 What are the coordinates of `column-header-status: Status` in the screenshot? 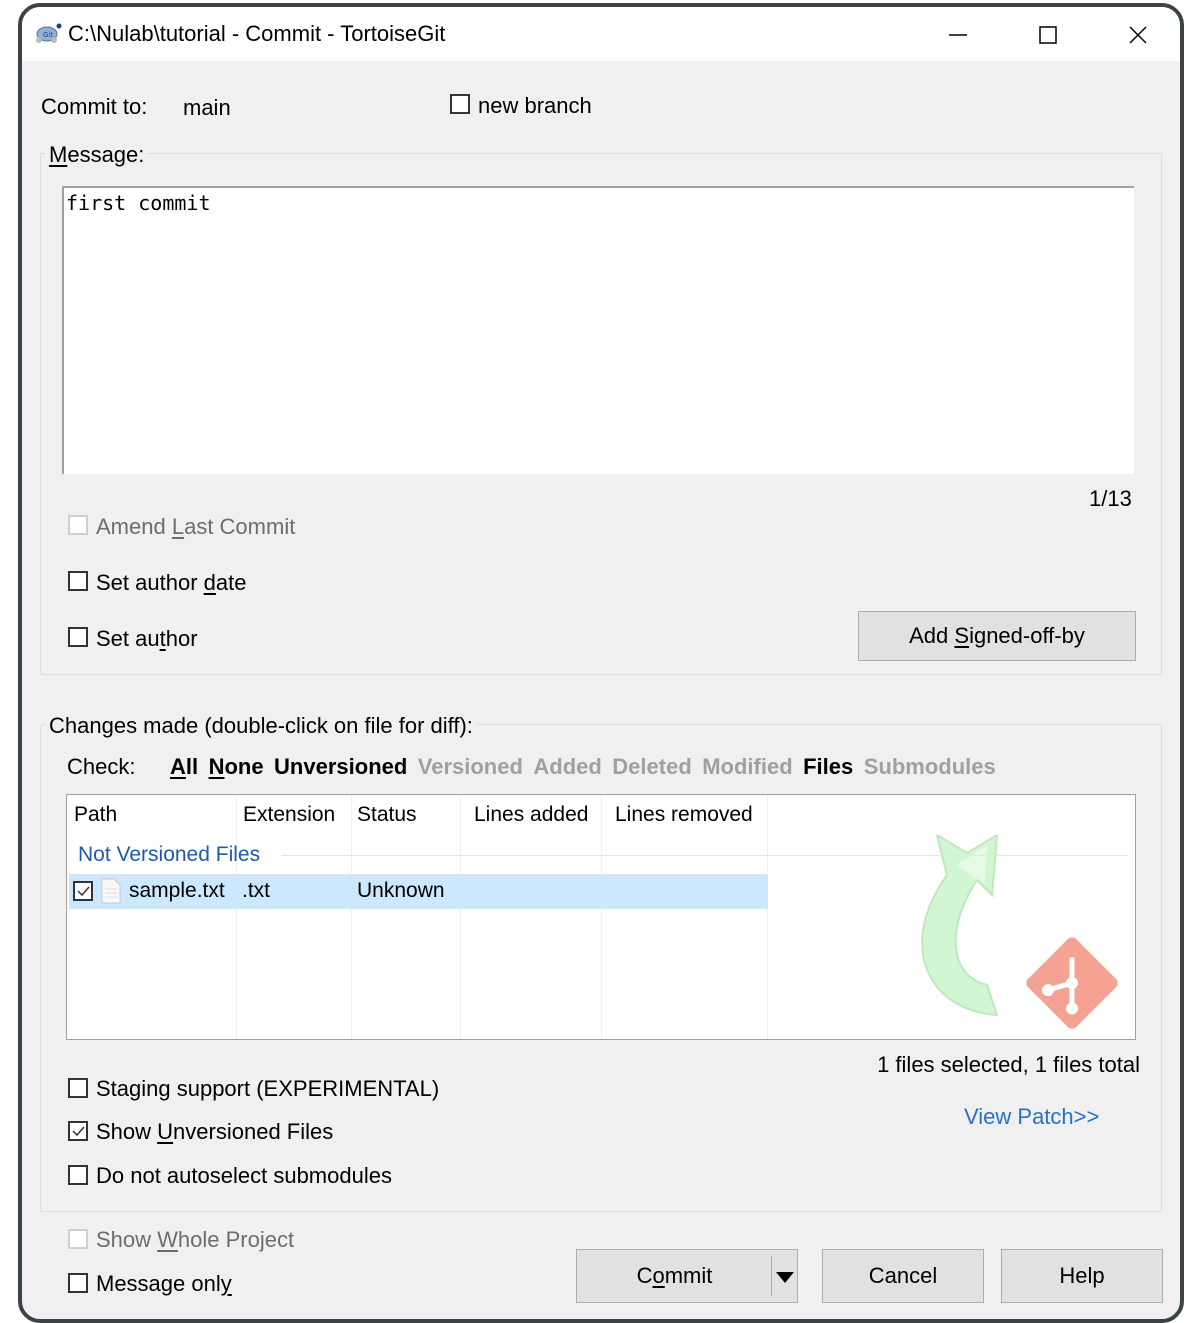 It's located at (387, 815).